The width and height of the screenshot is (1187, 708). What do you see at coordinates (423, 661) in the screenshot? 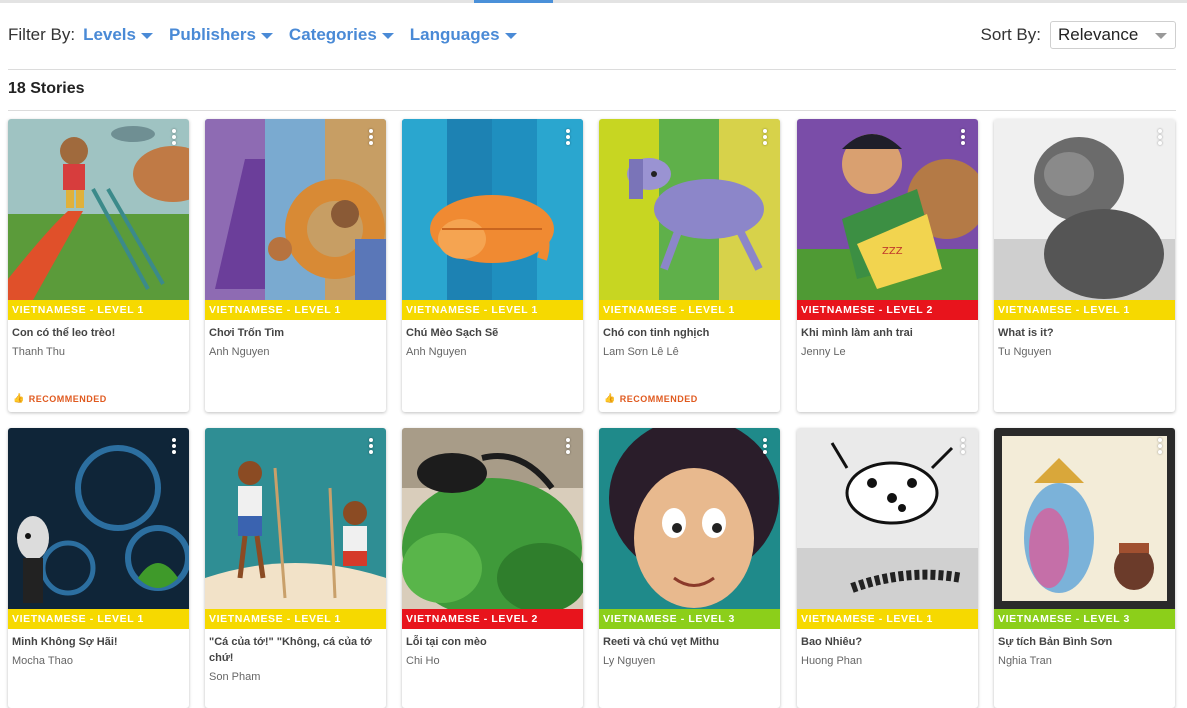
I see `story-author: Chi Ho` at bounding box center [423, 661].